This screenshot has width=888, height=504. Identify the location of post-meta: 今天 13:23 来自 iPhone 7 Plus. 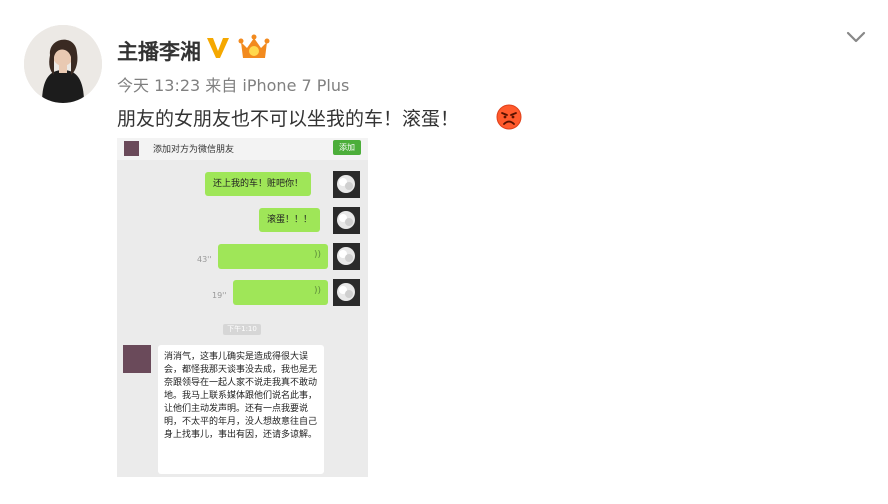
(233, 84).